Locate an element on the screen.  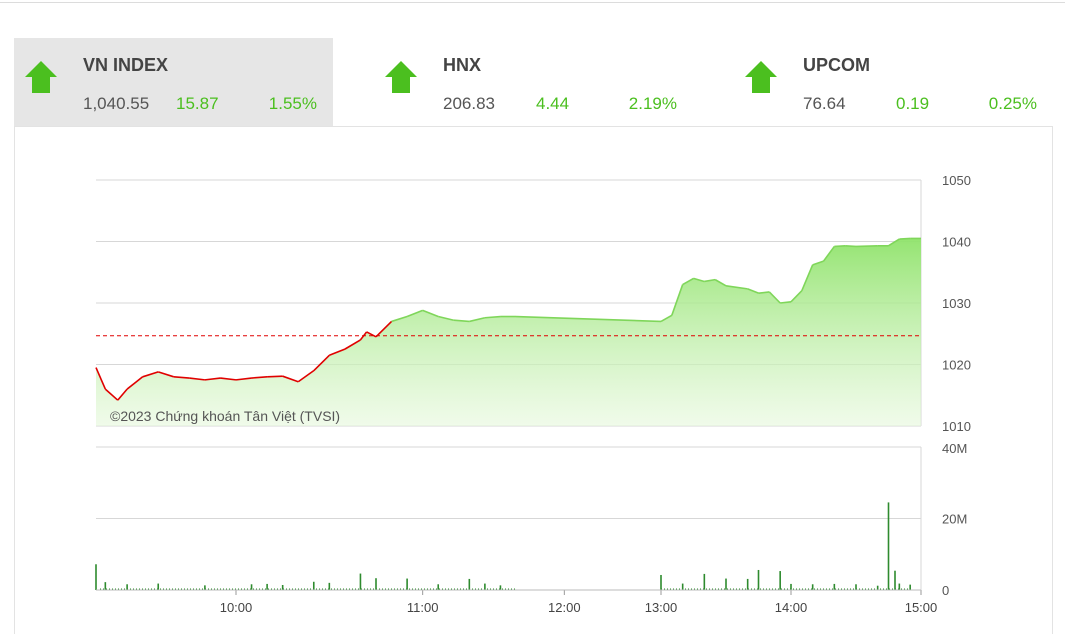
price-y-tick-label: 1020 is located at coordinates (956, 365).